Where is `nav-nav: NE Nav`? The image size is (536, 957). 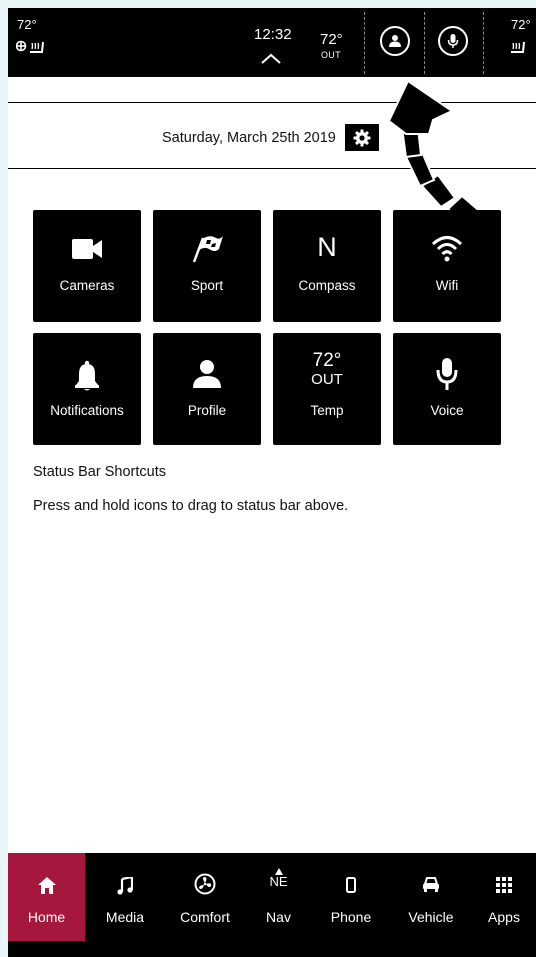
nav-nav: NE Nav is located at coordinates (278, 897).